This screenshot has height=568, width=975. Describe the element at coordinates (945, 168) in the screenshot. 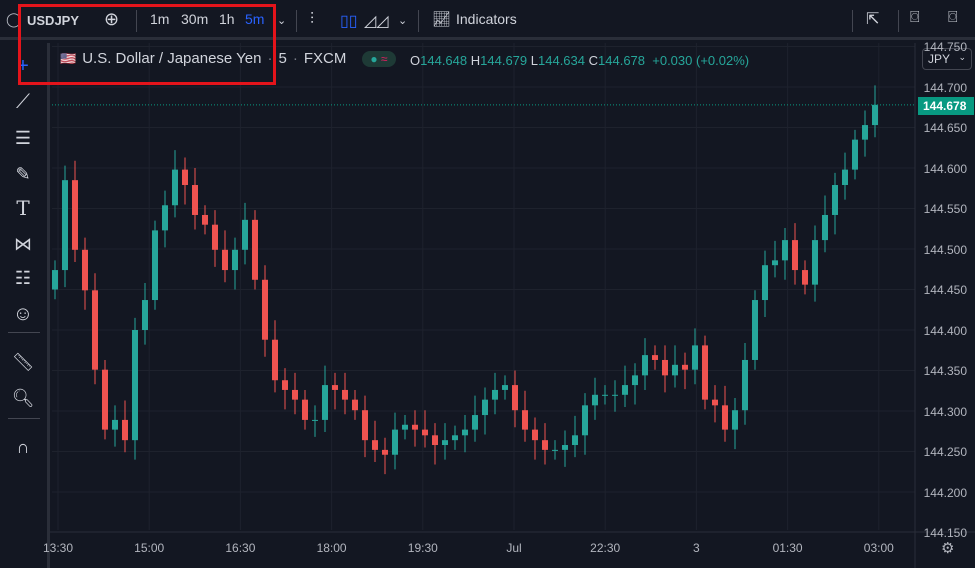

I see `price-axis-label: 144.600` at that location.